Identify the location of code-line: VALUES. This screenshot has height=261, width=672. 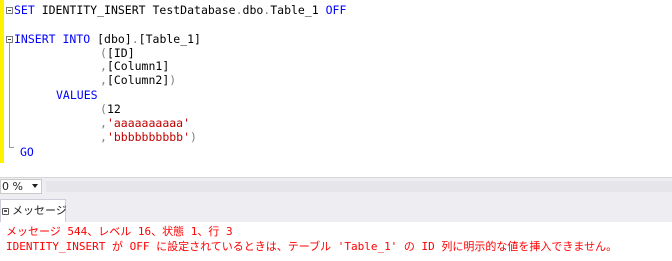
(77, 95).